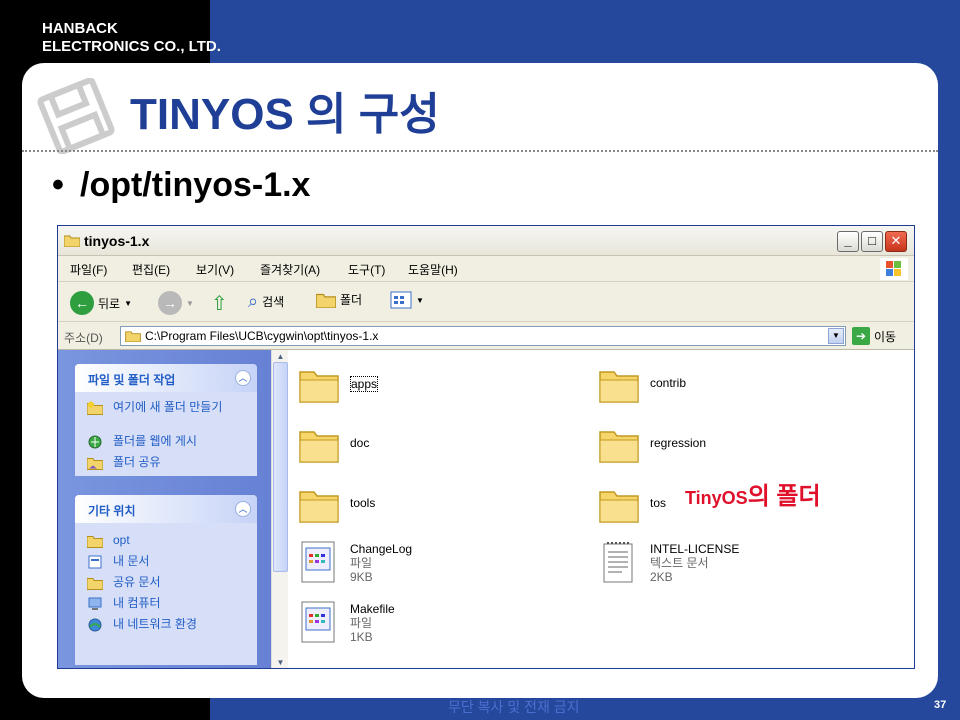 The width and height of the screenshot is (960, 720). I want to click on menu-edit: 편집(E), so click(151, 269).